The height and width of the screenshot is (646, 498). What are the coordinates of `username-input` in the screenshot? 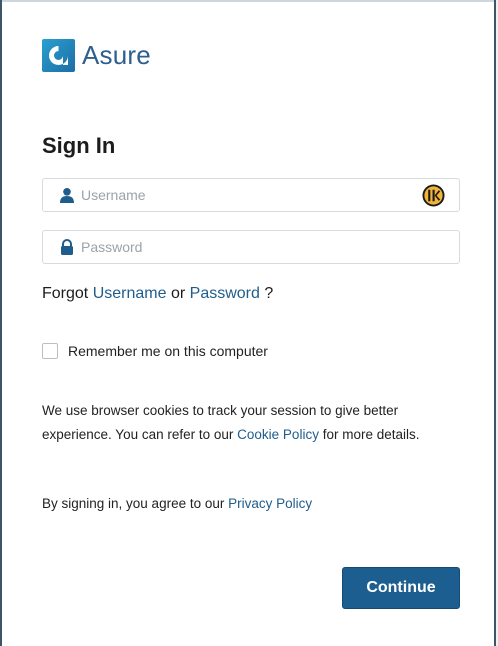 It's located at (241, 195).